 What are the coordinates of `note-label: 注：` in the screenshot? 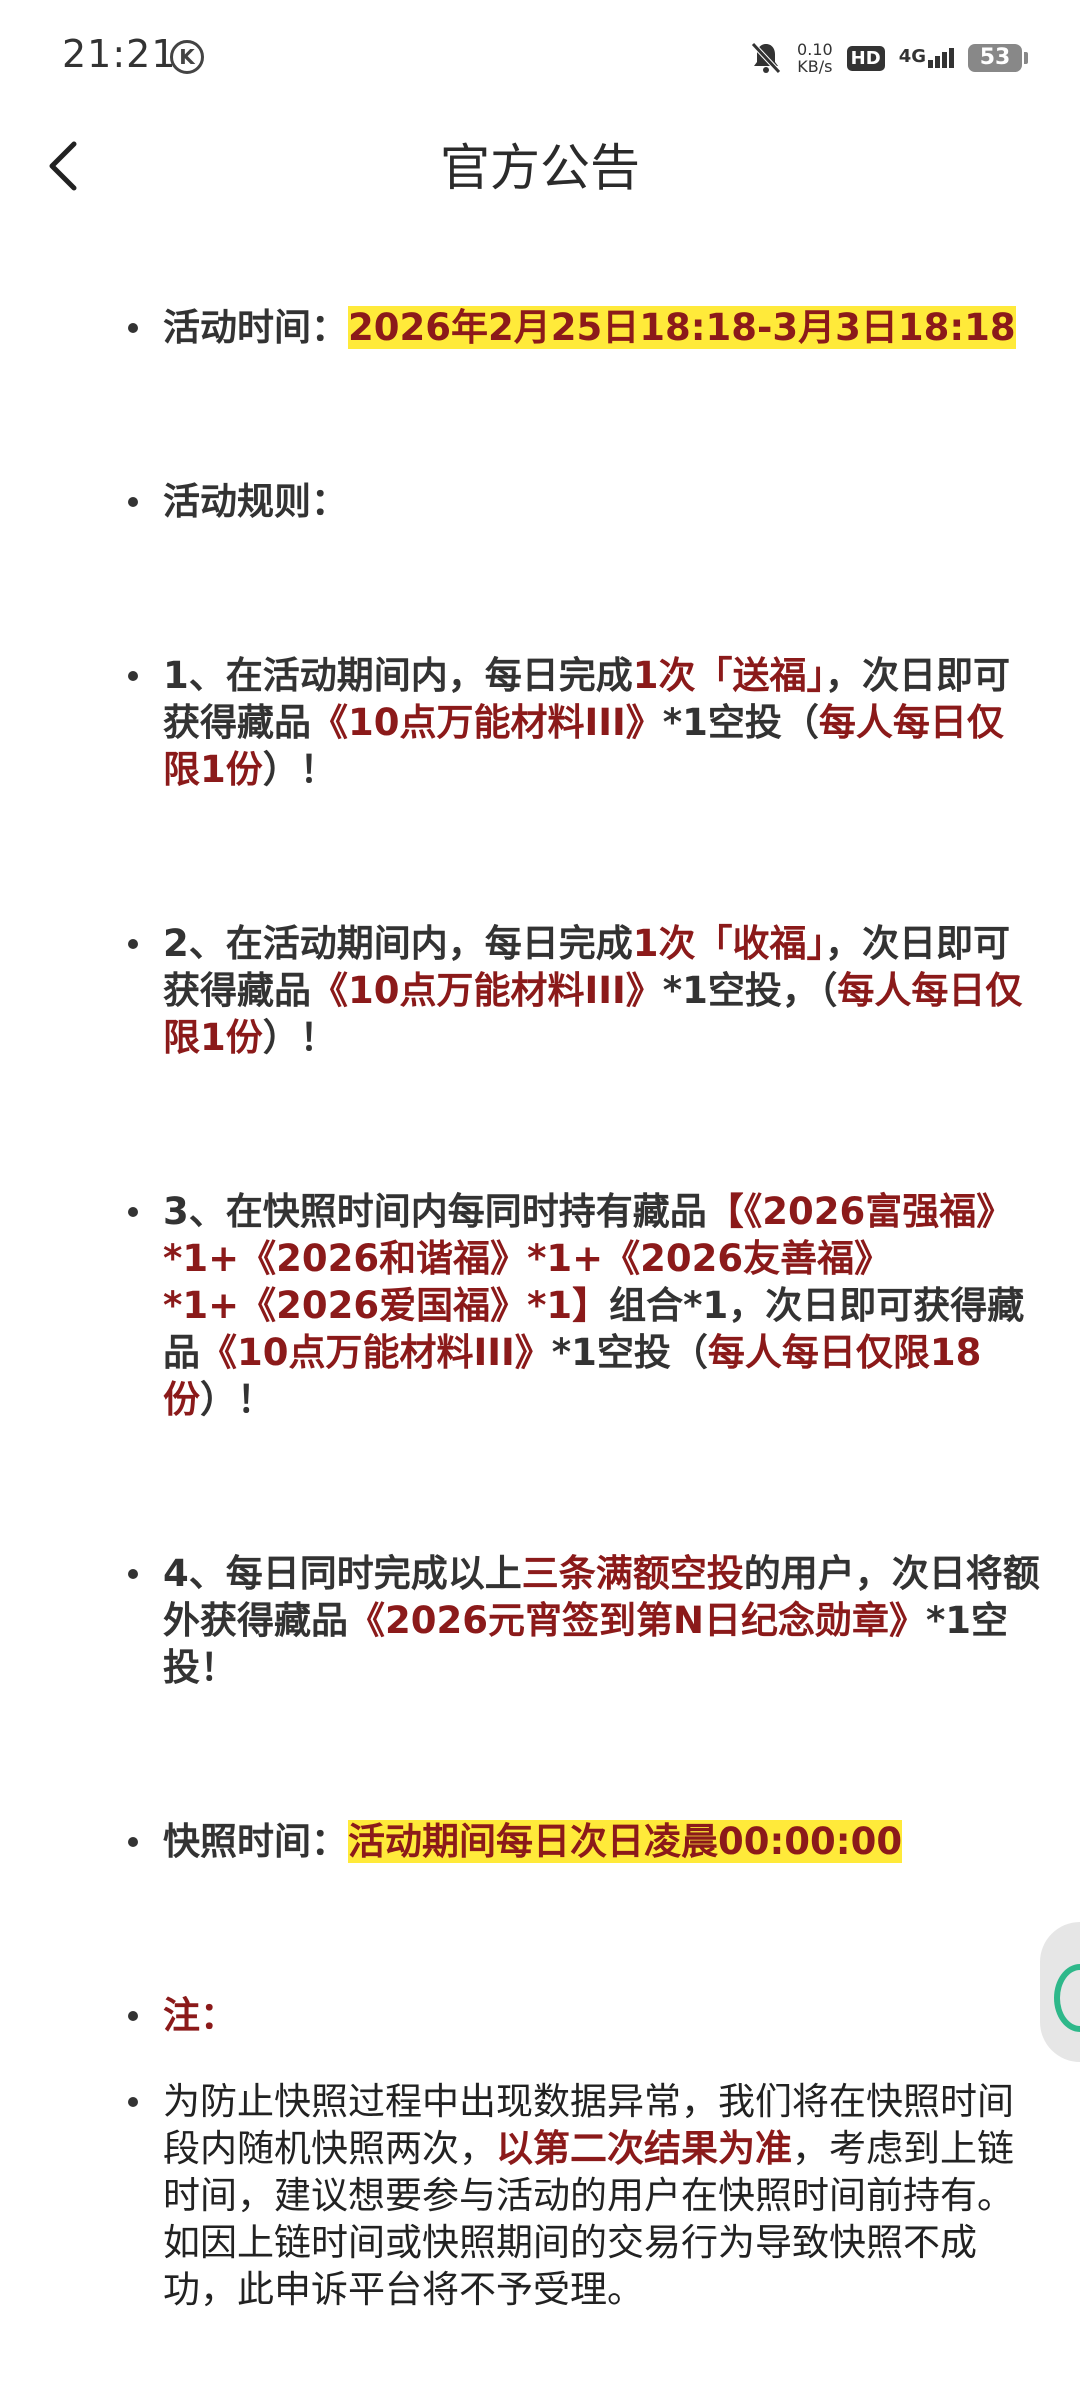 It's located at (200, 2015).